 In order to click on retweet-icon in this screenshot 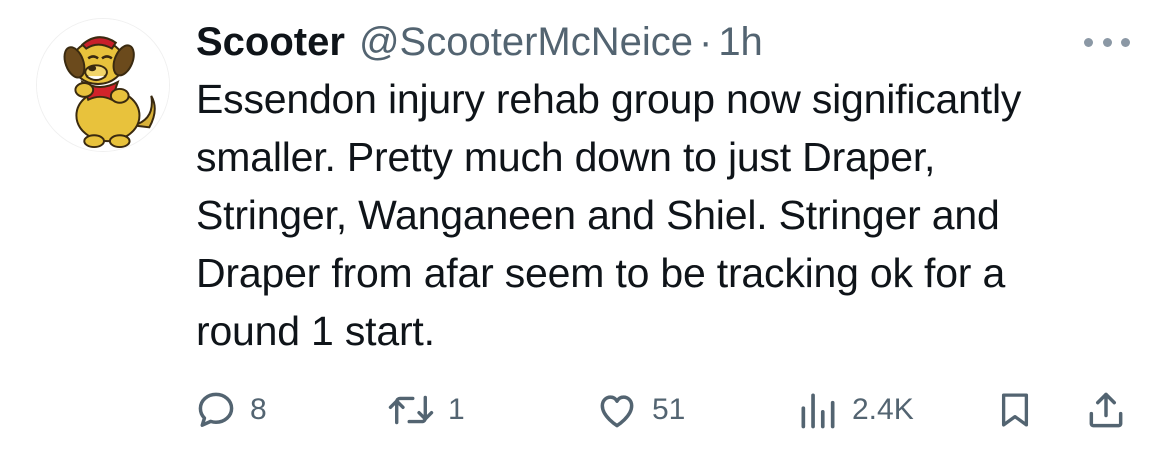, I will do `click(411, 410)`.